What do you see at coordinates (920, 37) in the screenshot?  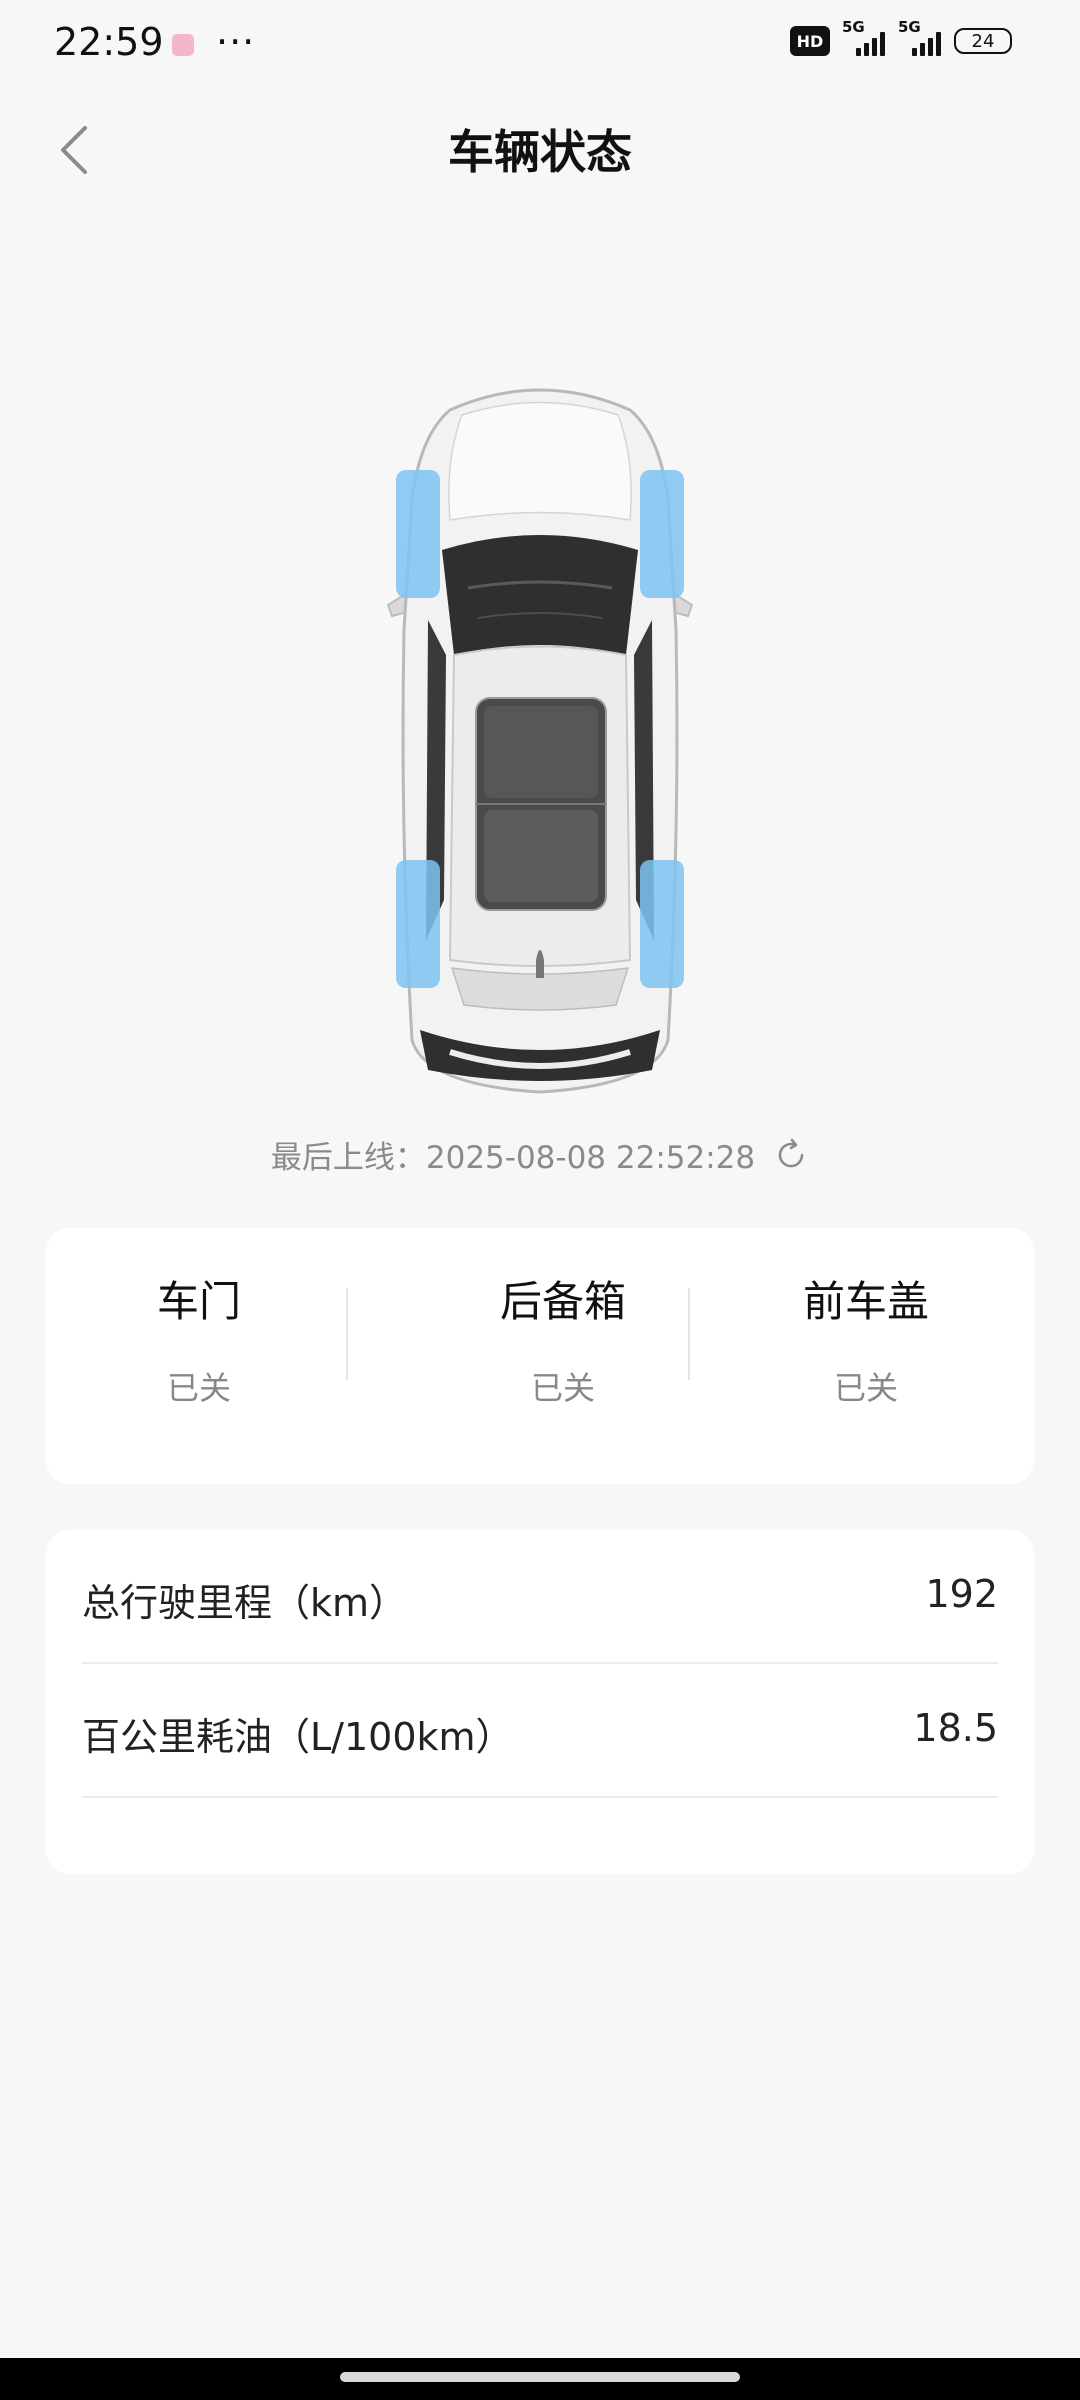 I see `signal-2-icon: 5G` at bounding box center [920, 37].